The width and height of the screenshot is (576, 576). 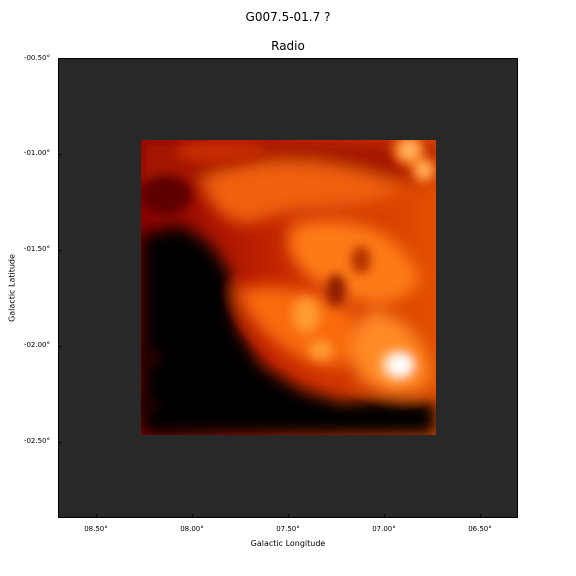 I want to click on x-axis-label: Galactic Longitude, so click(x=288, y=543).